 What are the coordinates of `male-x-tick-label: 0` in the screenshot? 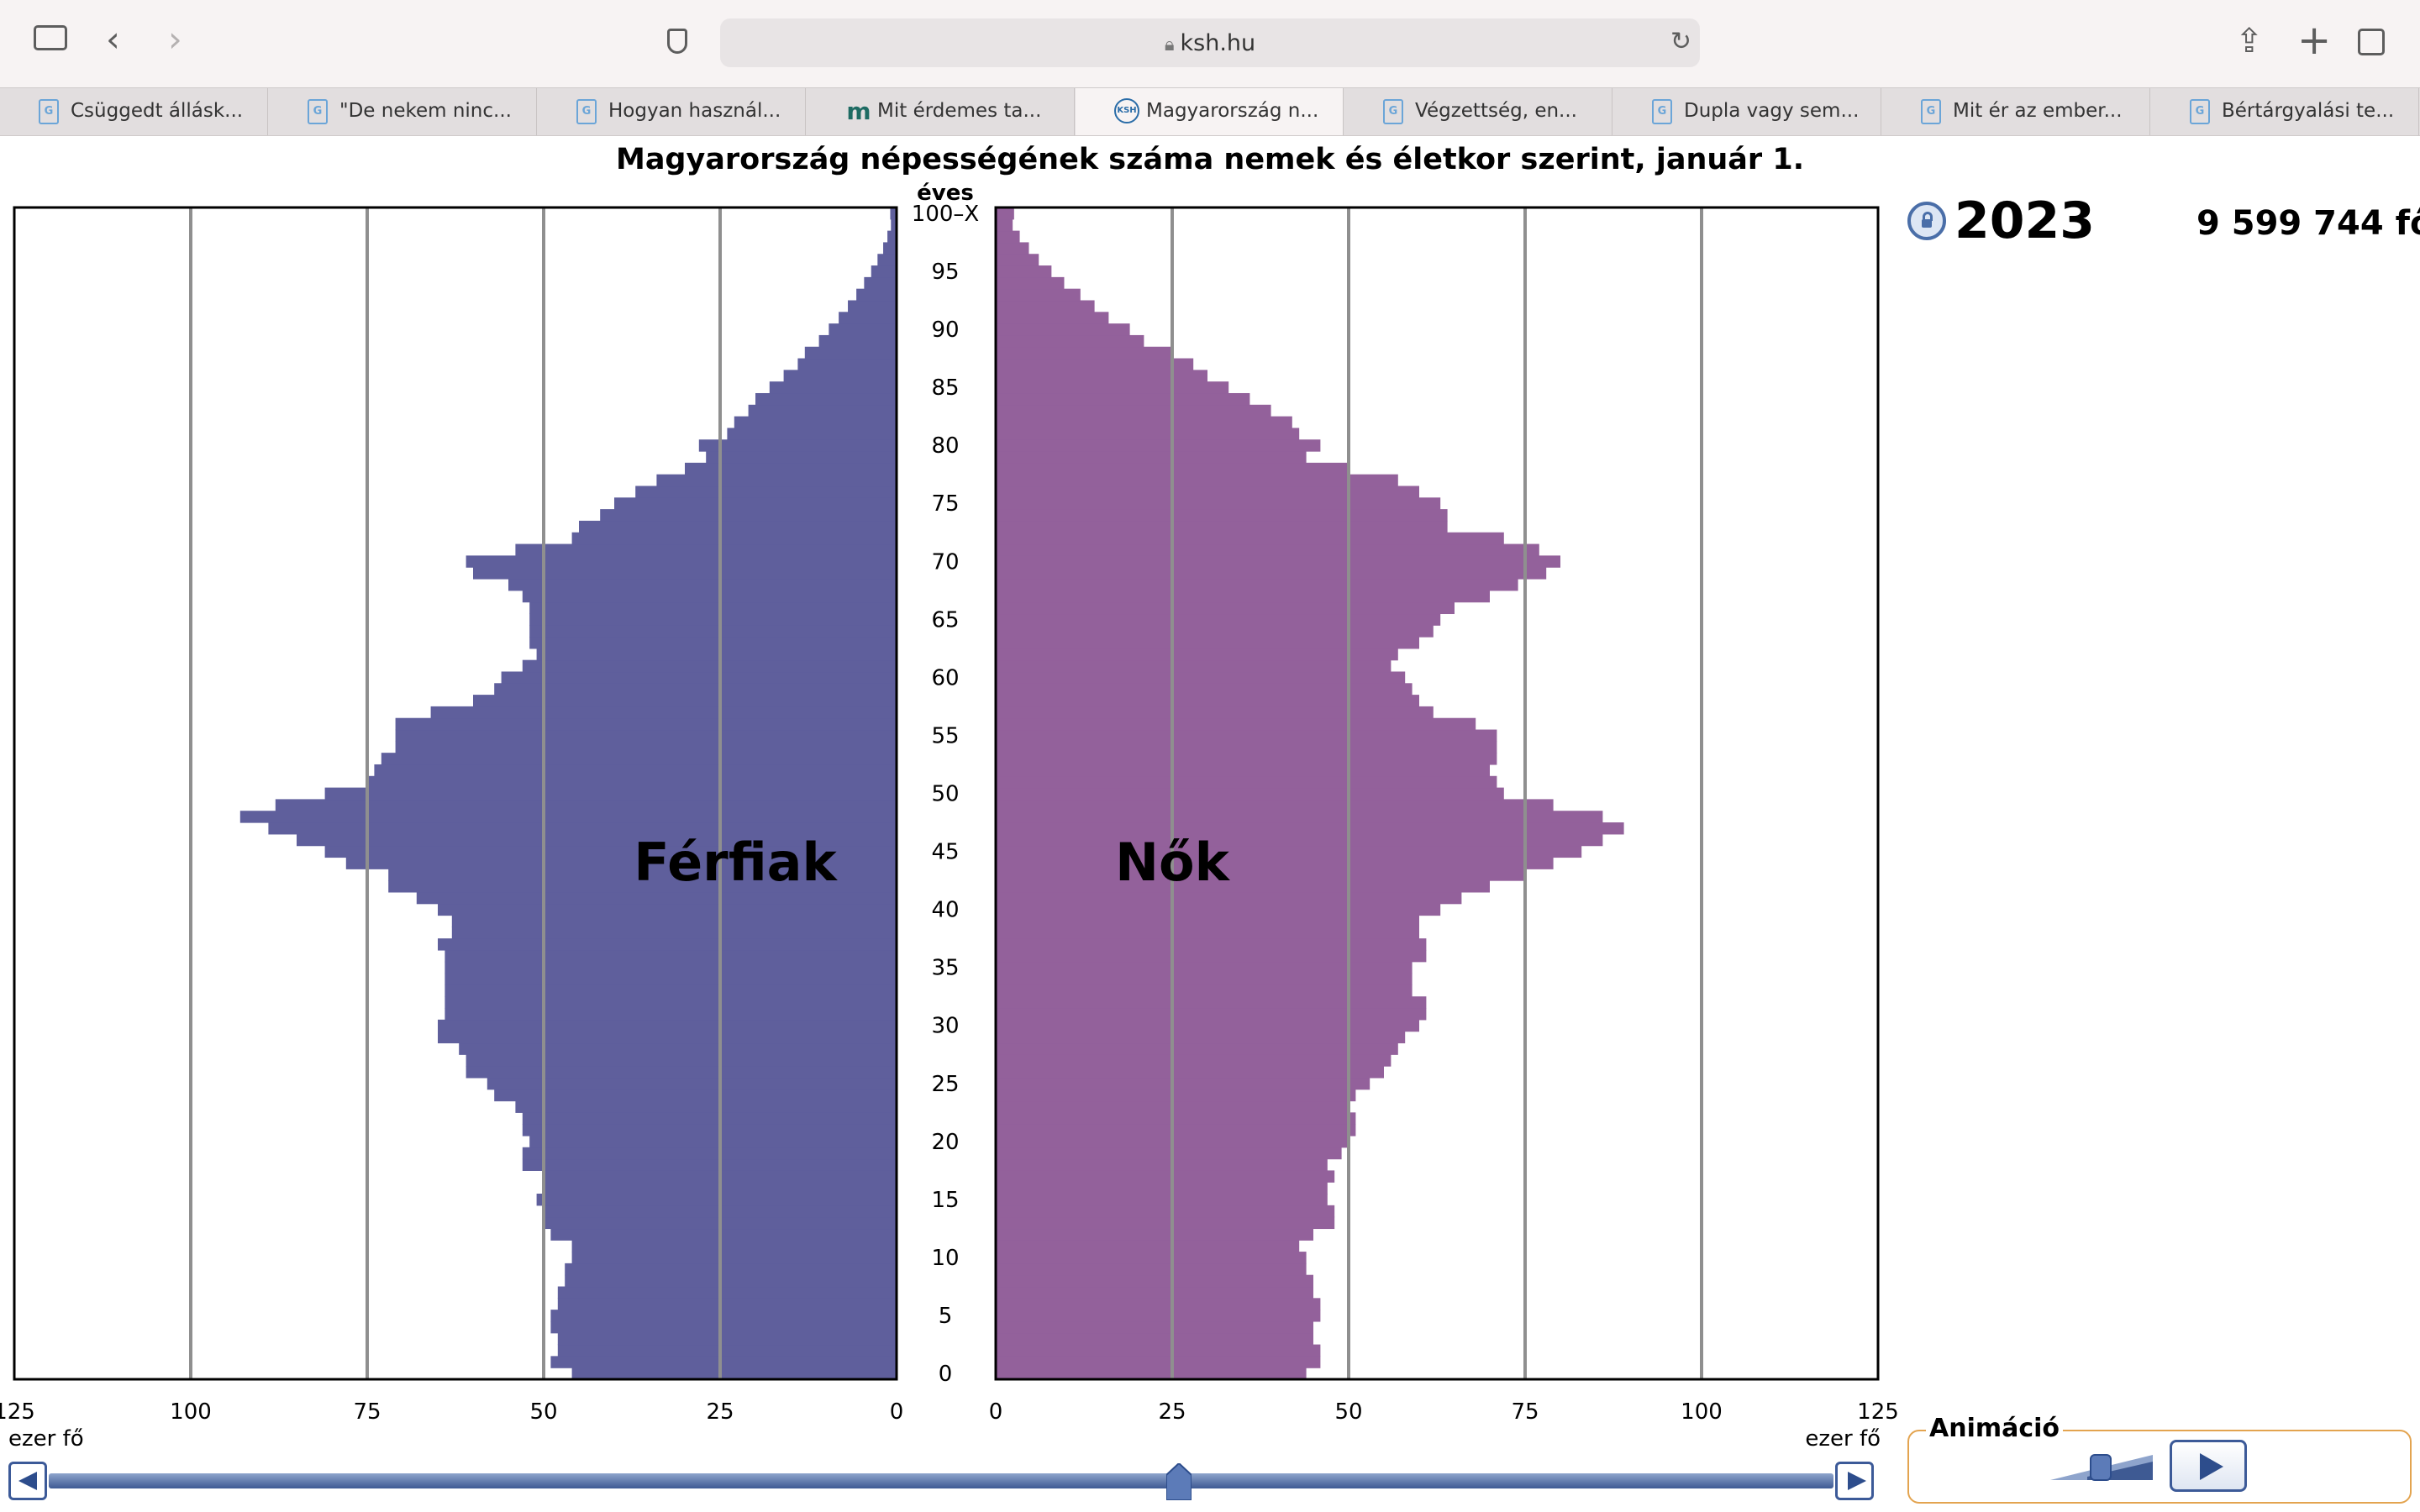 It's located at (897, 1412).